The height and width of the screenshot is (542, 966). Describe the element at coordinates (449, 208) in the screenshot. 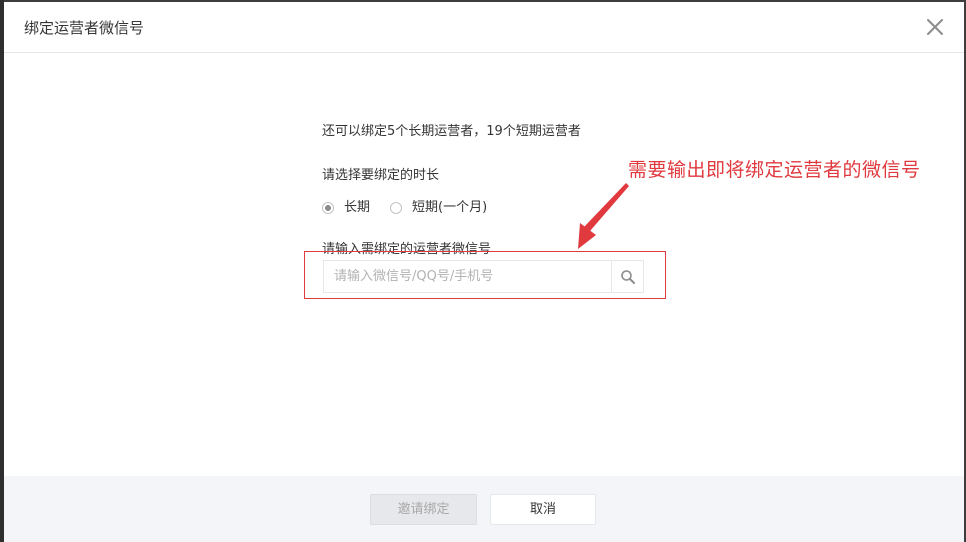

I see `radio-short-term-label: 短期(一个月)` at that location.